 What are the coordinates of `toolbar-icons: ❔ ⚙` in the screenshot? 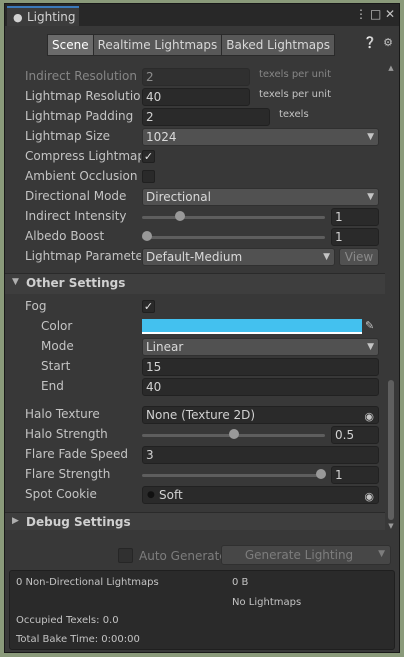 It's located at (378, 42).